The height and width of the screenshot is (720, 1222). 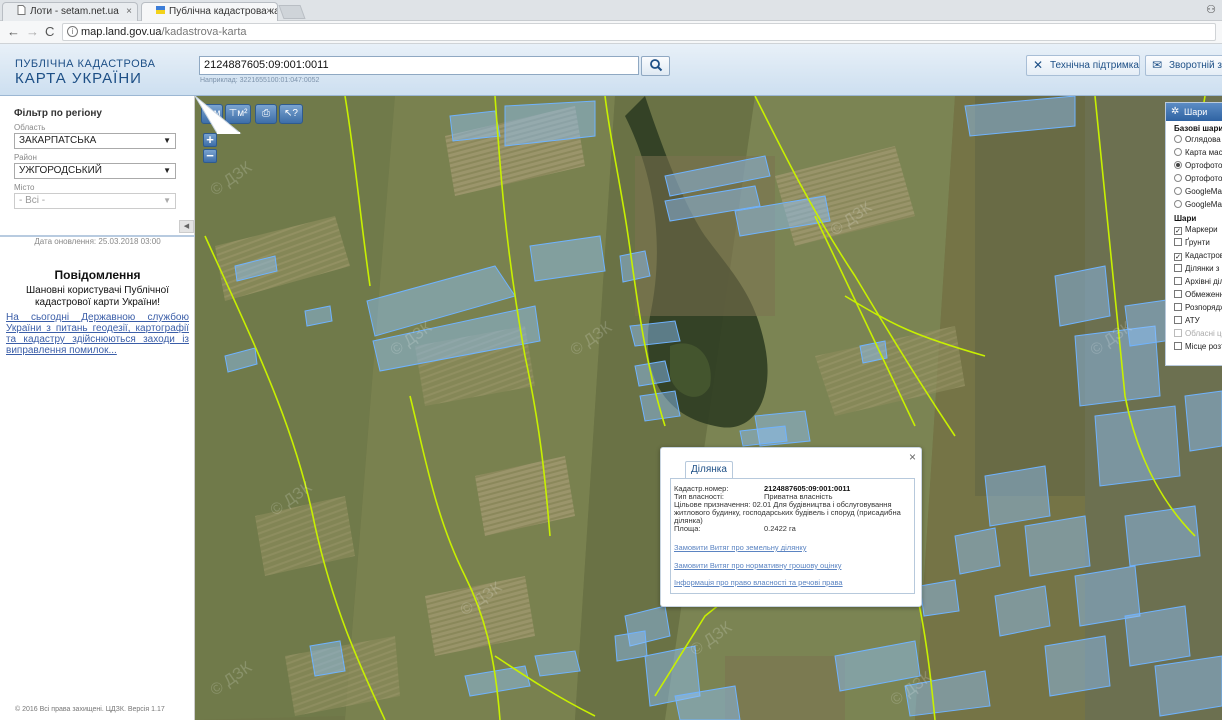 What do you see at coordinates (1194, 255) in the screenshot?
I see `overlay-layer-option: ✓Кадастрові поділ` at bounding box center [1194, 255].